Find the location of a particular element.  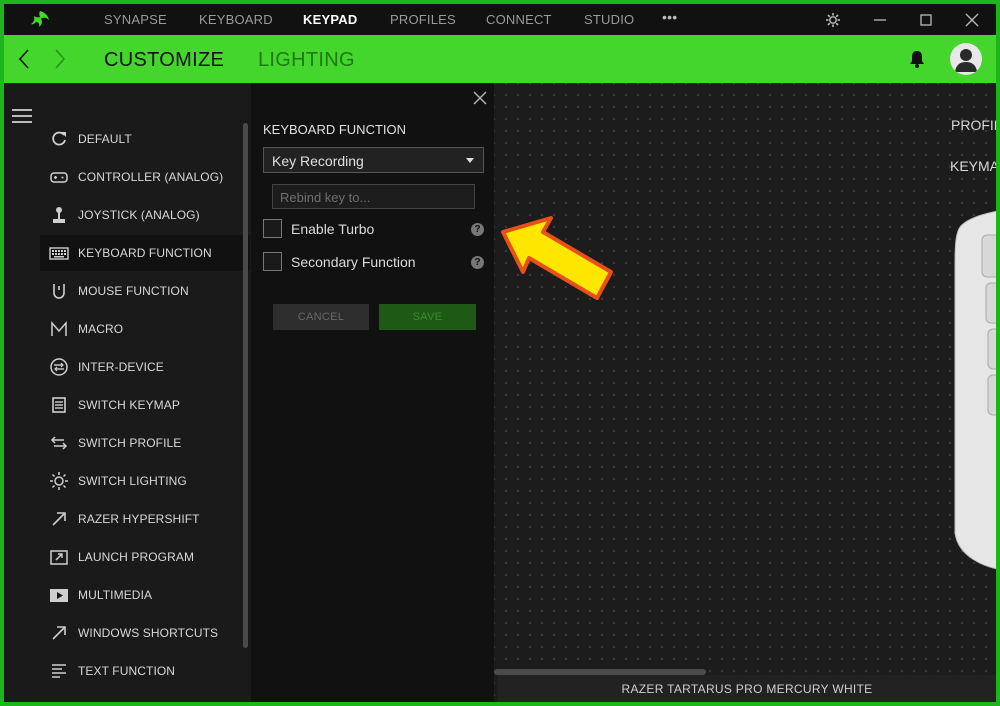

mouse-icon is located at coordinates (59, 291).